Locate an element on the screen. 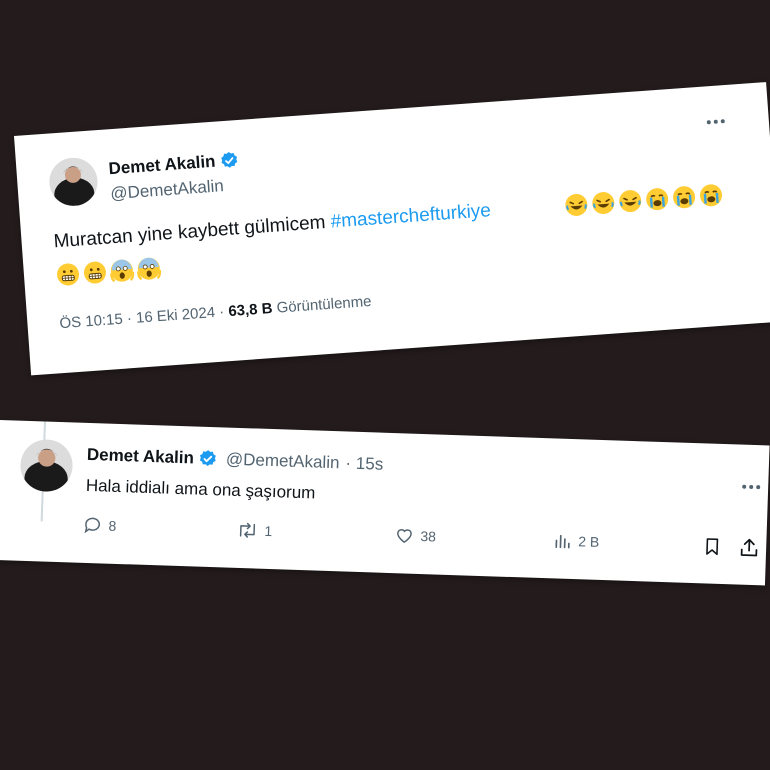  heart-icon is located at coordinates (404, 536).